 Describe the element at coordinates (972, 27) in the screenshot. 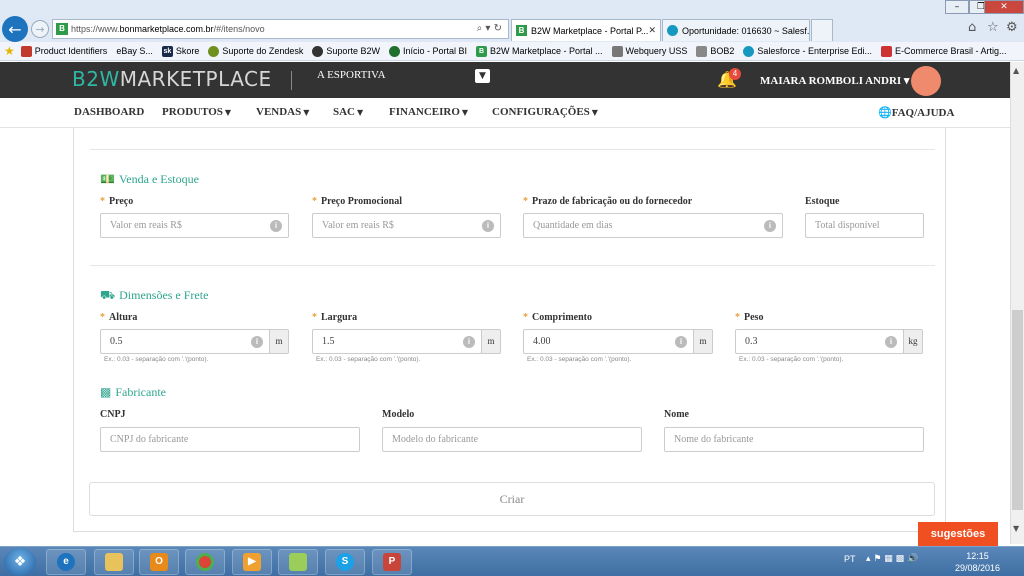

I see `home-icon: ⌂` at that location.